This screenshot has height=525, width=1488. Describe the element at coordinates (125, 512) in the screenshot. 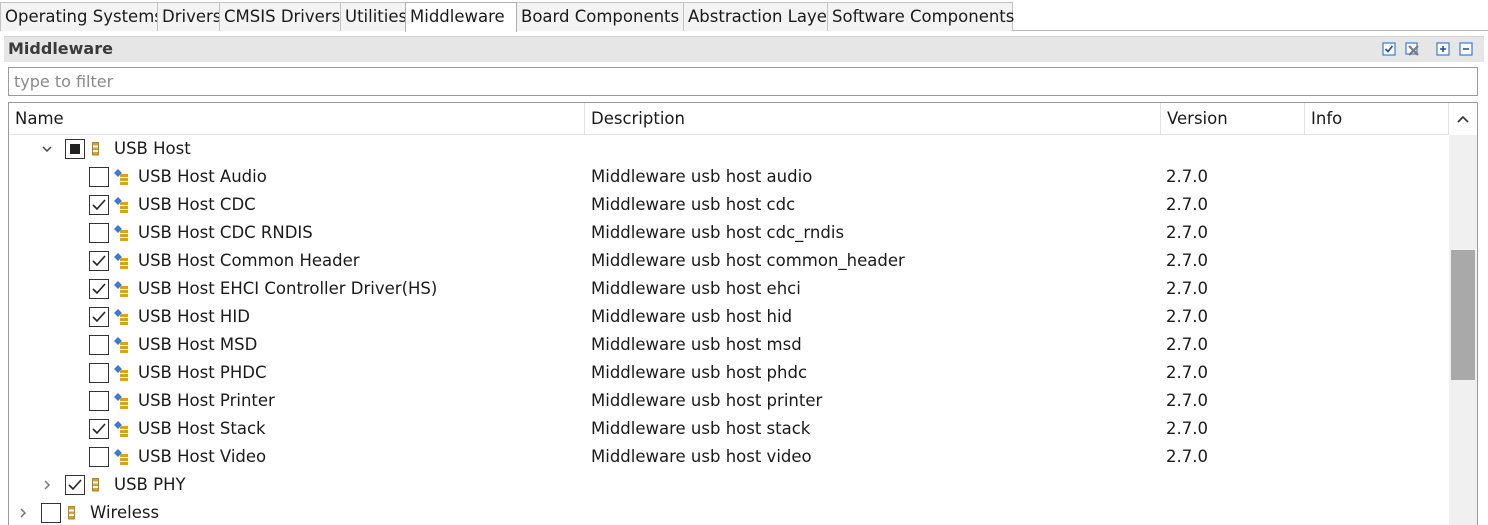

I see `component-name: Wireless` at that location.